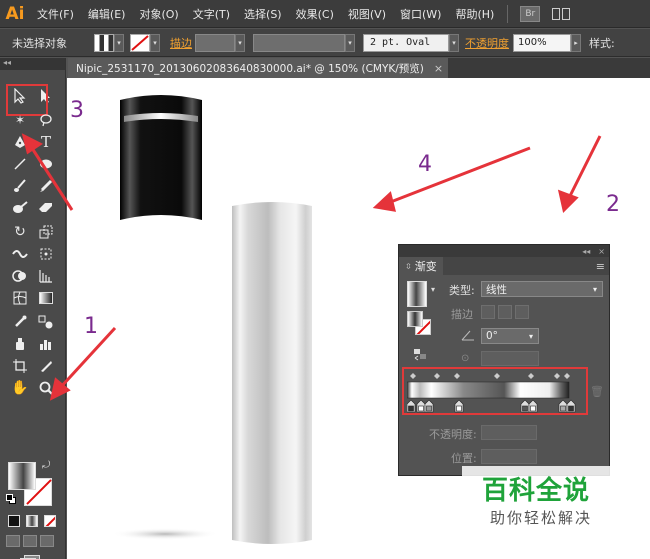 Image resolution: width=650 pixels, height=559 pixels. I want to click on annotation-number-1: 1, so click(91, 326).